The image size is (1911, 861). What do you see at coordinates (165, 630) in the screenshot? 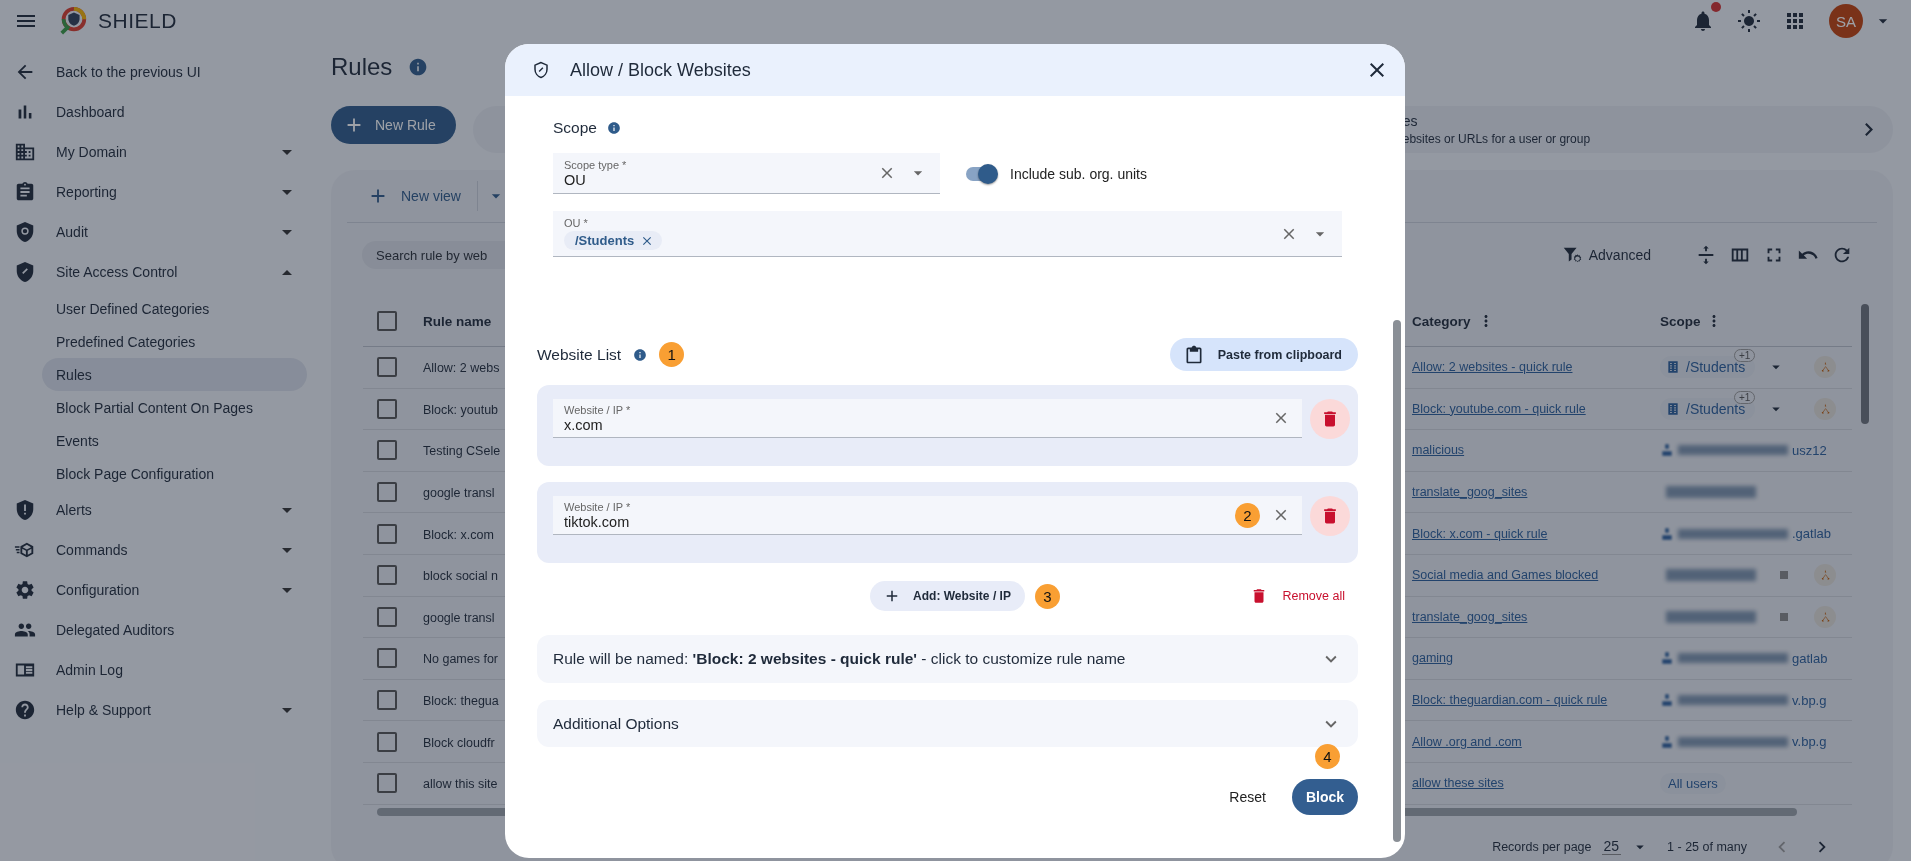
I see `sidebar-item: Delegated Auditors` at bounding box center [165, 630].